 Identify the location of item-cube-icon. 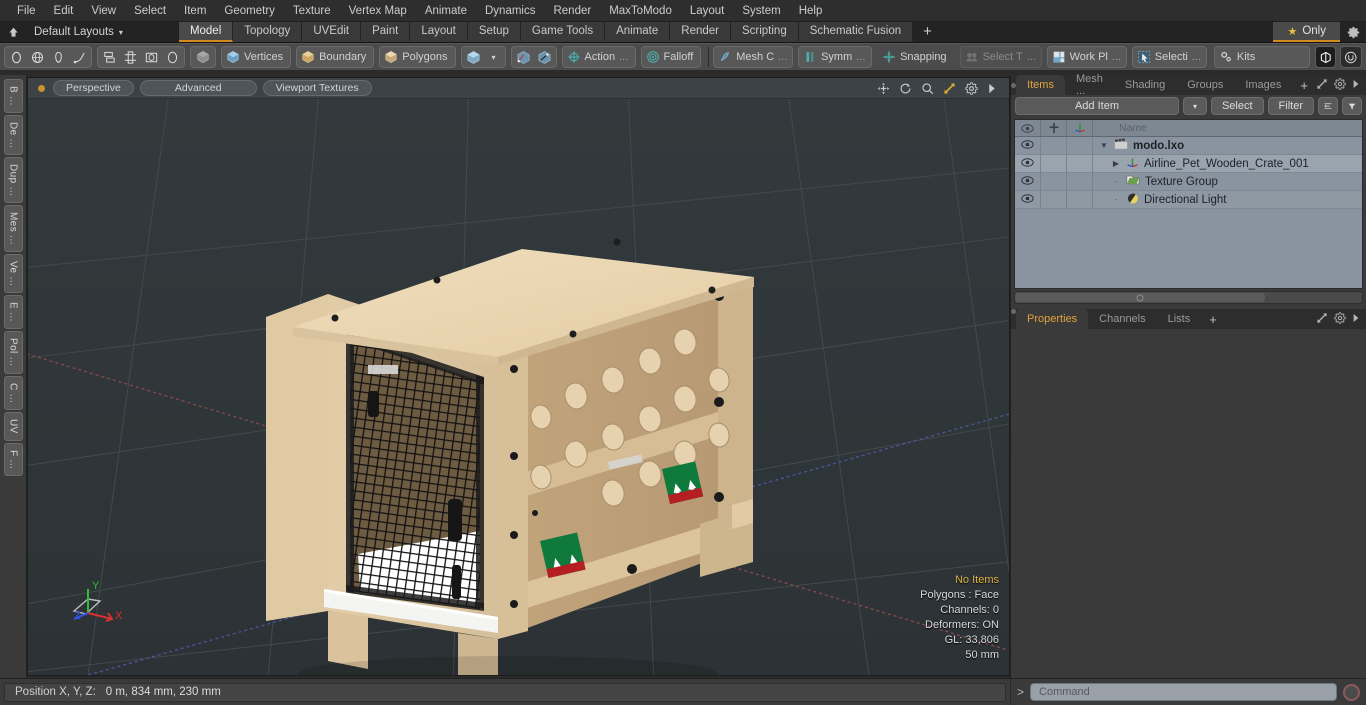
(473, 57).